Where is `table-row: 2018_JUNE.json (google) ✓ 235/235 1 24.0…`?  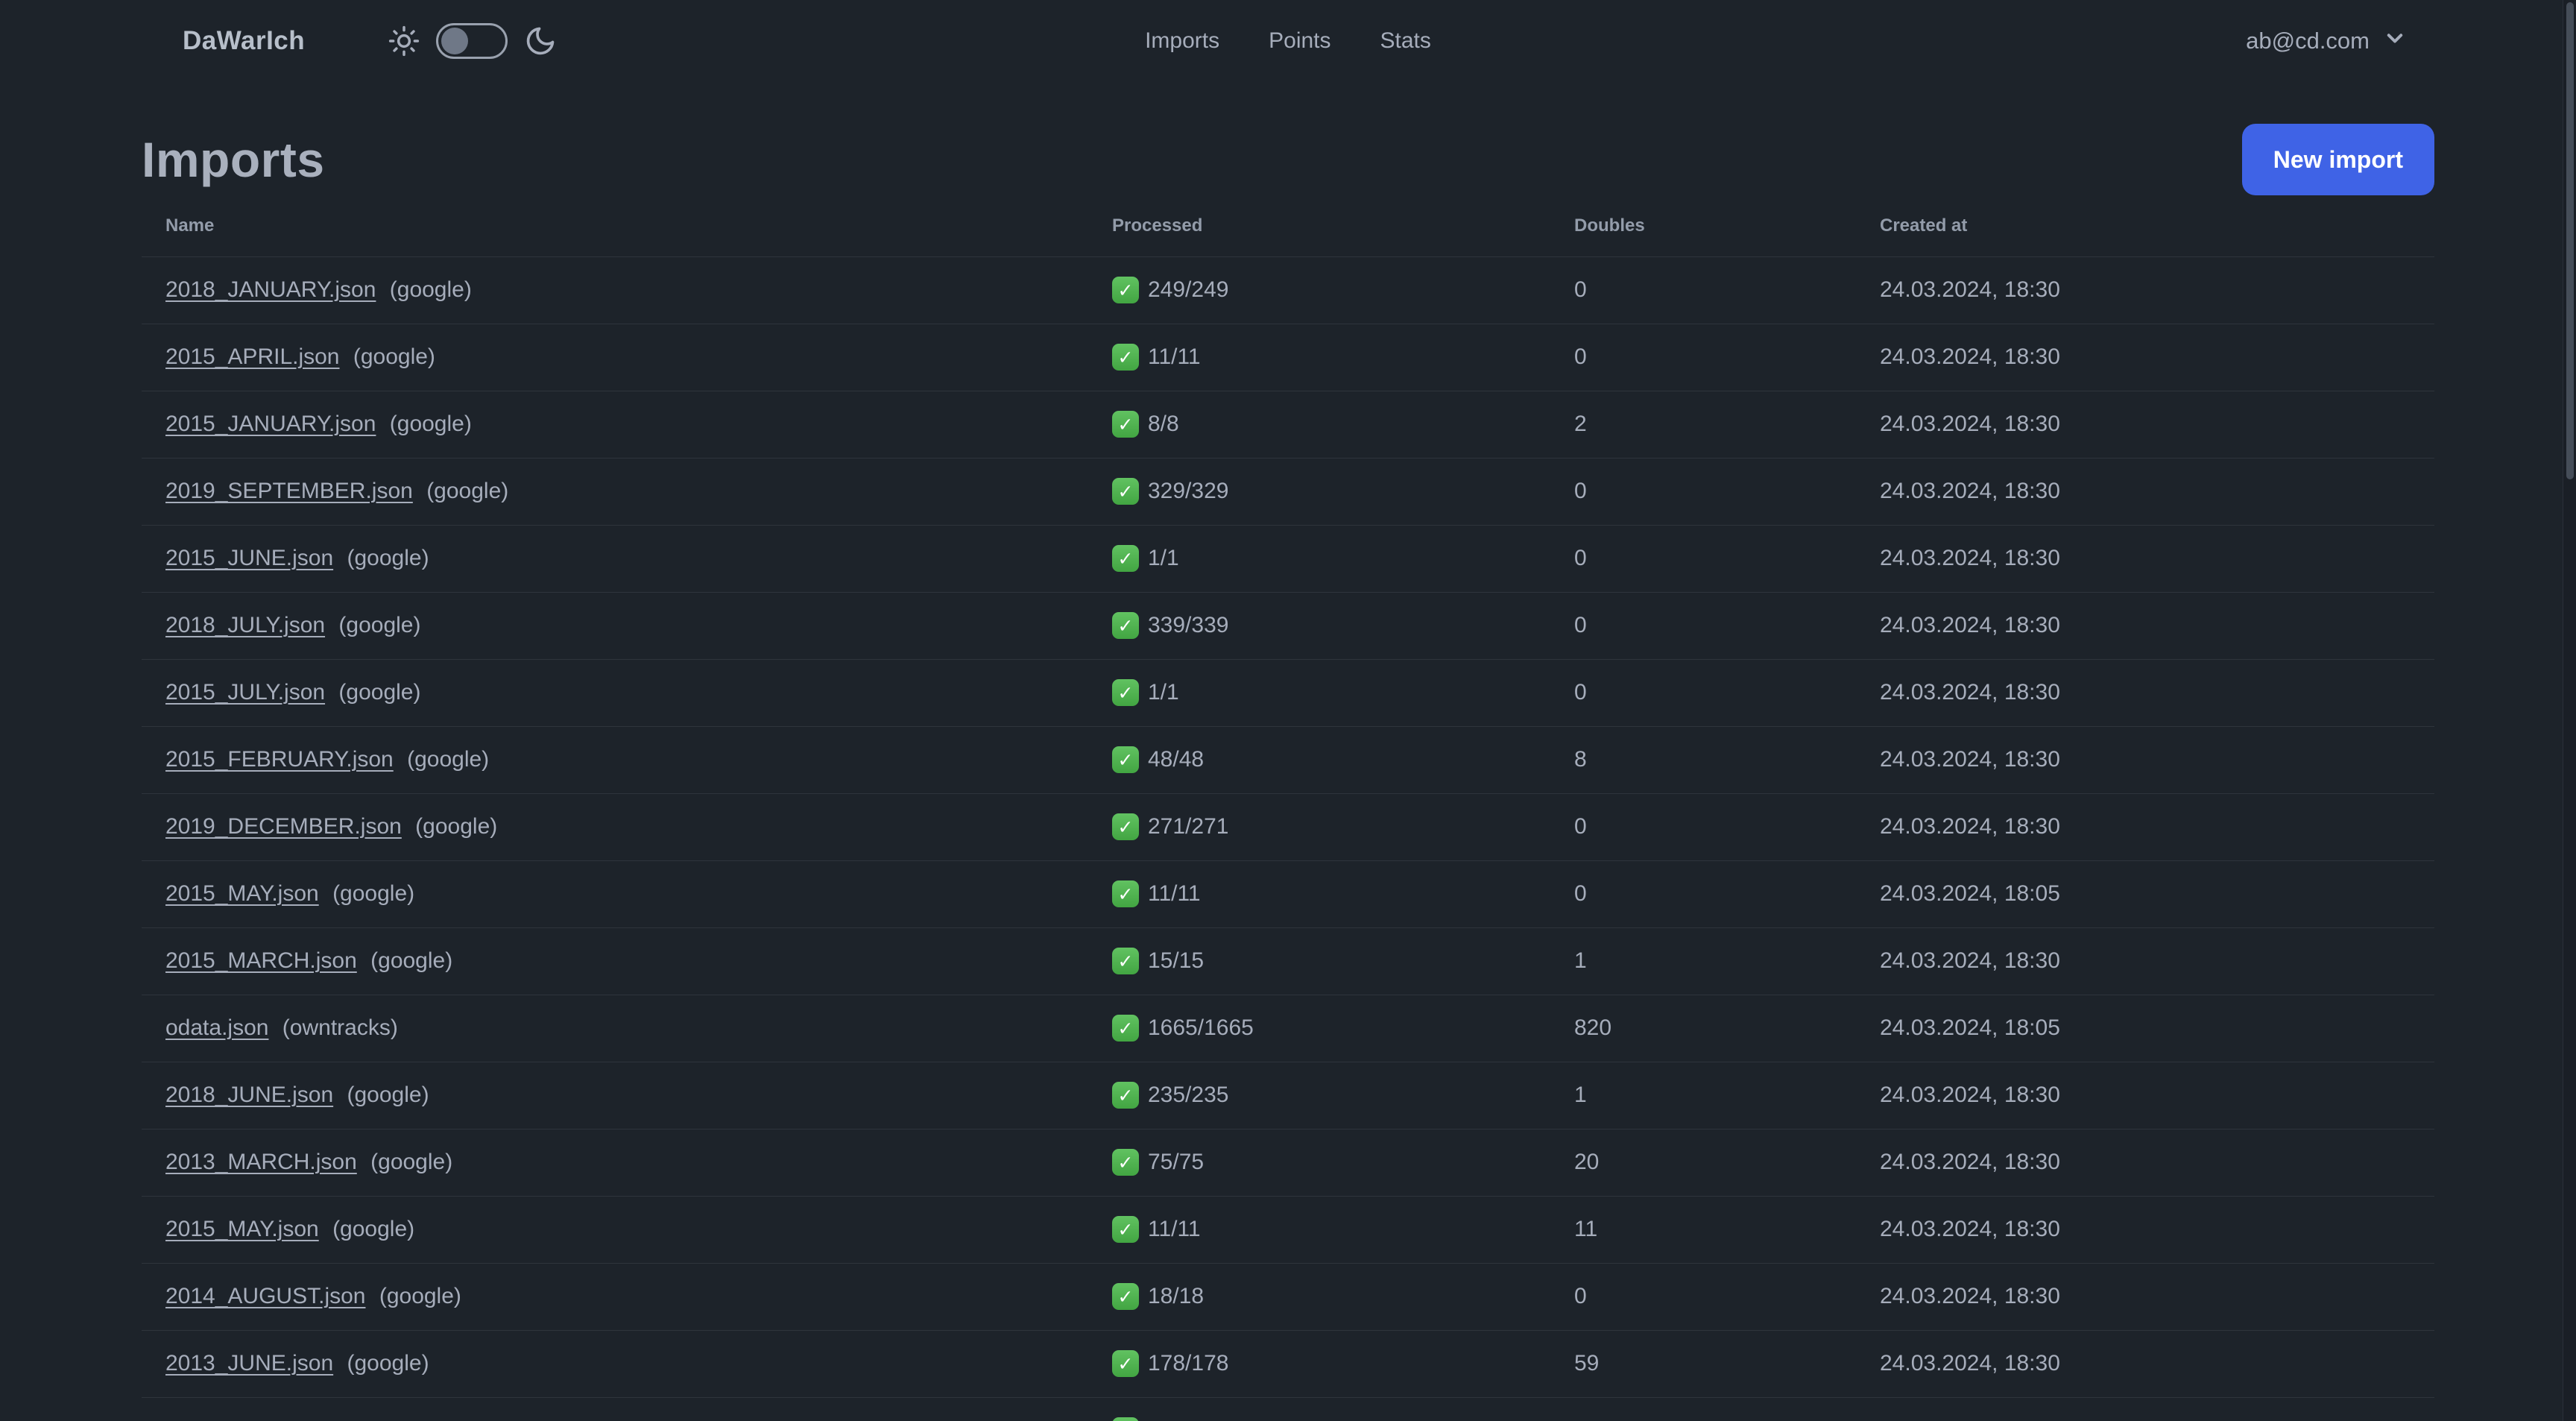 table-row: 2018_JUNE.json (google) ✓ 235/235 1 24.0… is located at coordinates (1288, 1095).